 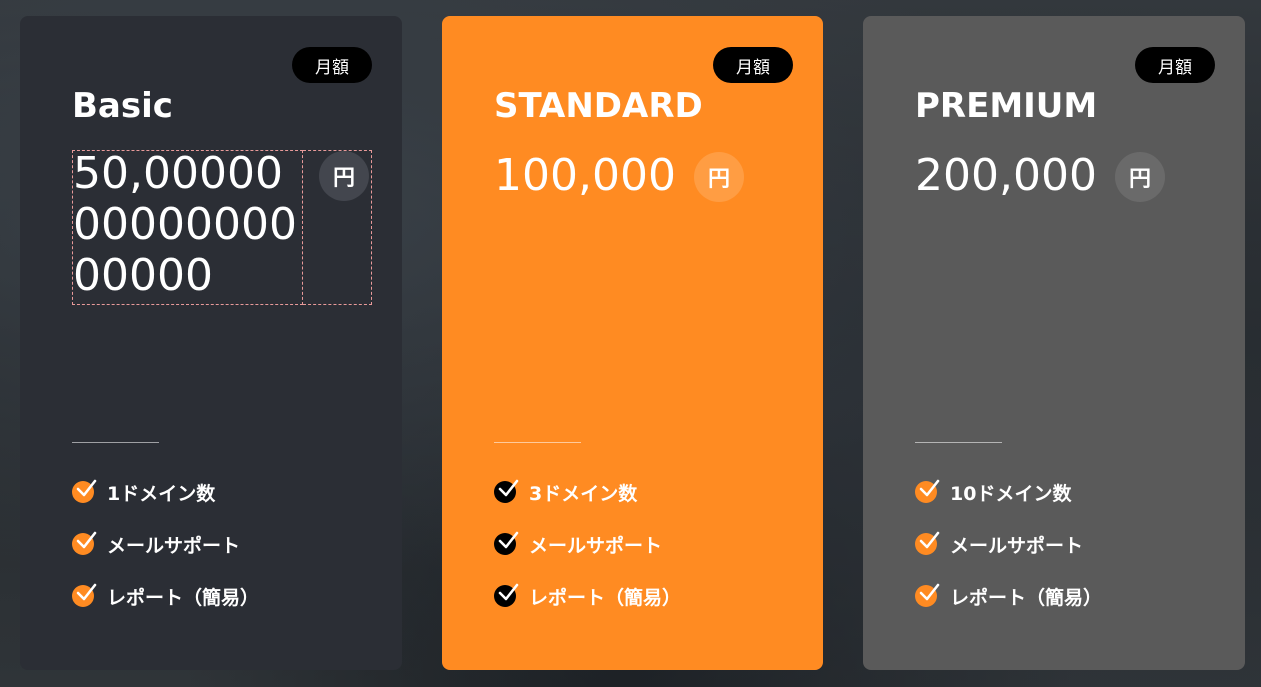 What do you see at coordinates (1011, 493) in the screenshot?
I see `feature-label: 10ドメイン数` at bounding box center [1011, 493].